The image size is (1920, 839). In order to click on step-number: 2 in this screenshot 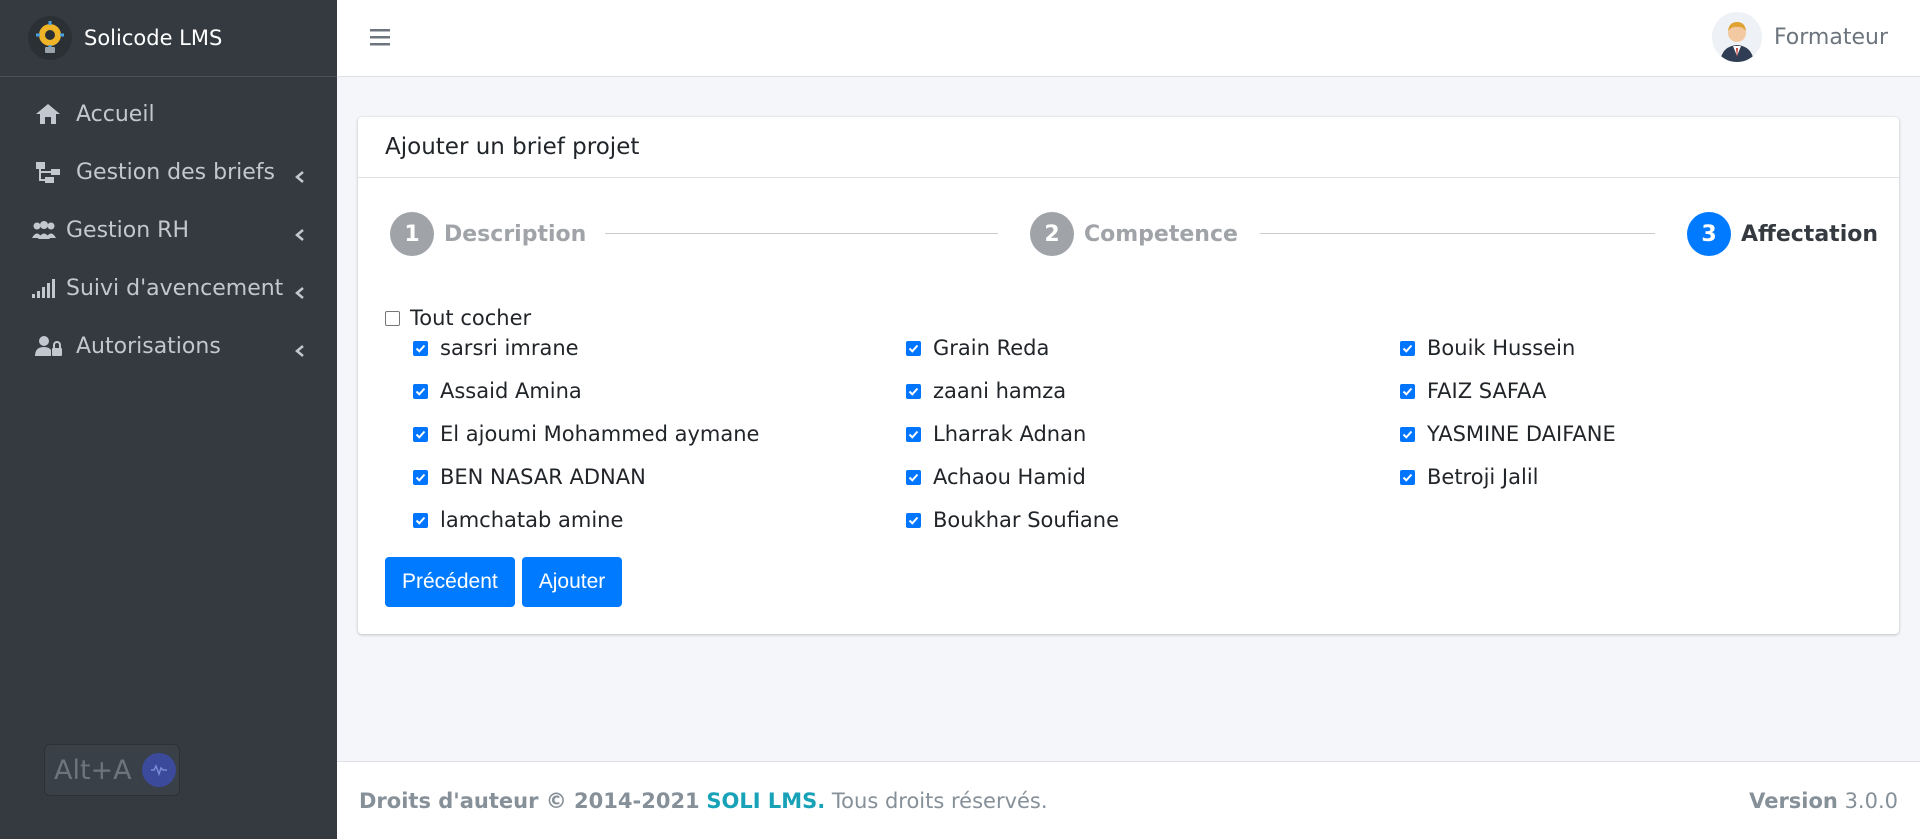, I will do `click(1052, 234)`.